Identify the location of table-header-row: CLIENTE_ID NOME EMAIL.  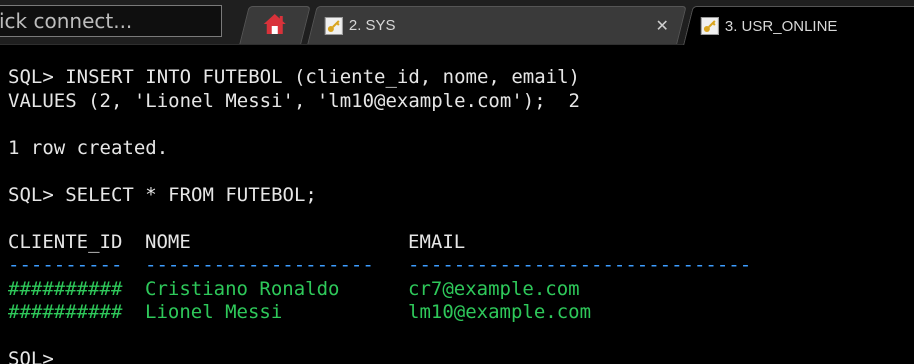
(457, 243).